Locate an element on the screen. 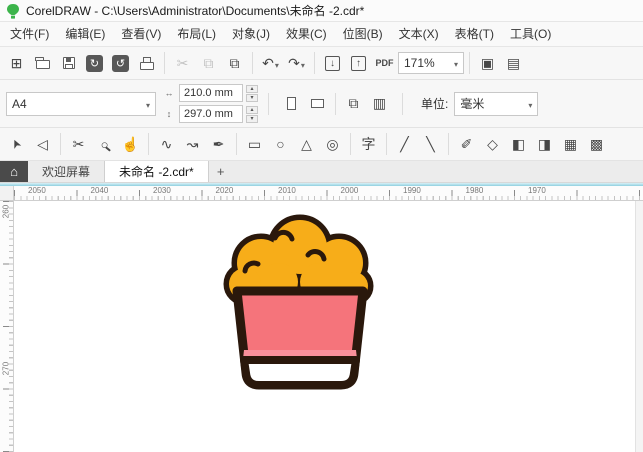 The width and height of the screenshot is (643, 452). polygon-tool: △ is located at coordinates (306, 144).